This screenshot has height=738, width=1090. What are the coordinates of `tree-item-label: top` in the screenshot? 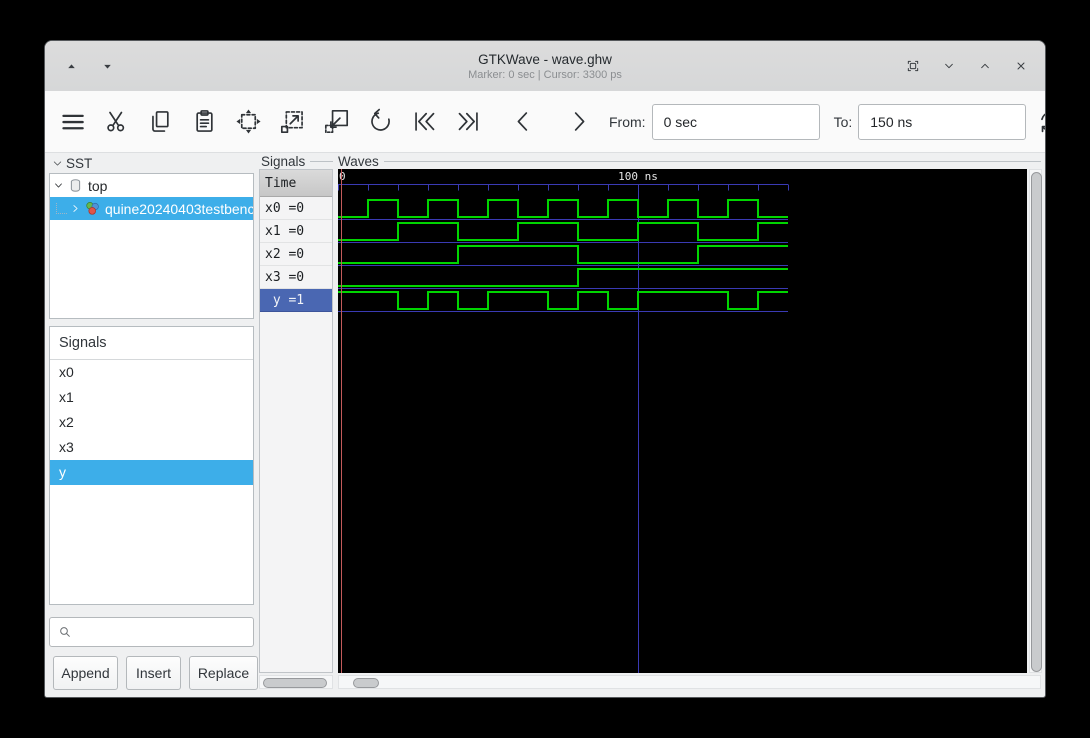 It's located at (98, 185).